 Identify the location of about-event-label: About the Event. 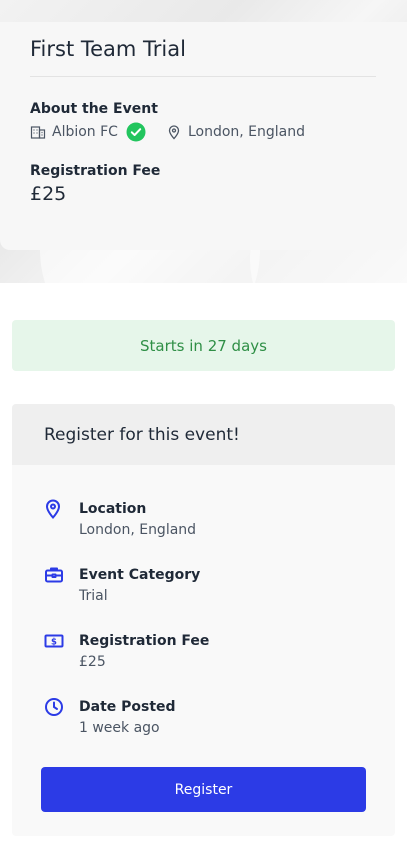
(94, 109).